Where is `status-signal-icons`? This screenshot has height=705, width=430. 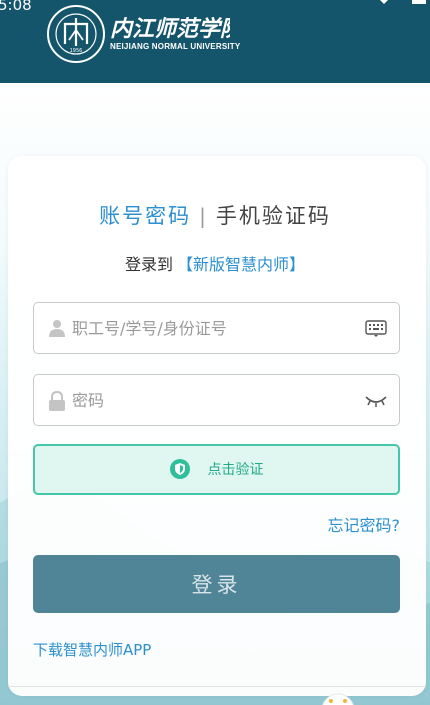
status-signal-icons is located at coordinates (403, 2).